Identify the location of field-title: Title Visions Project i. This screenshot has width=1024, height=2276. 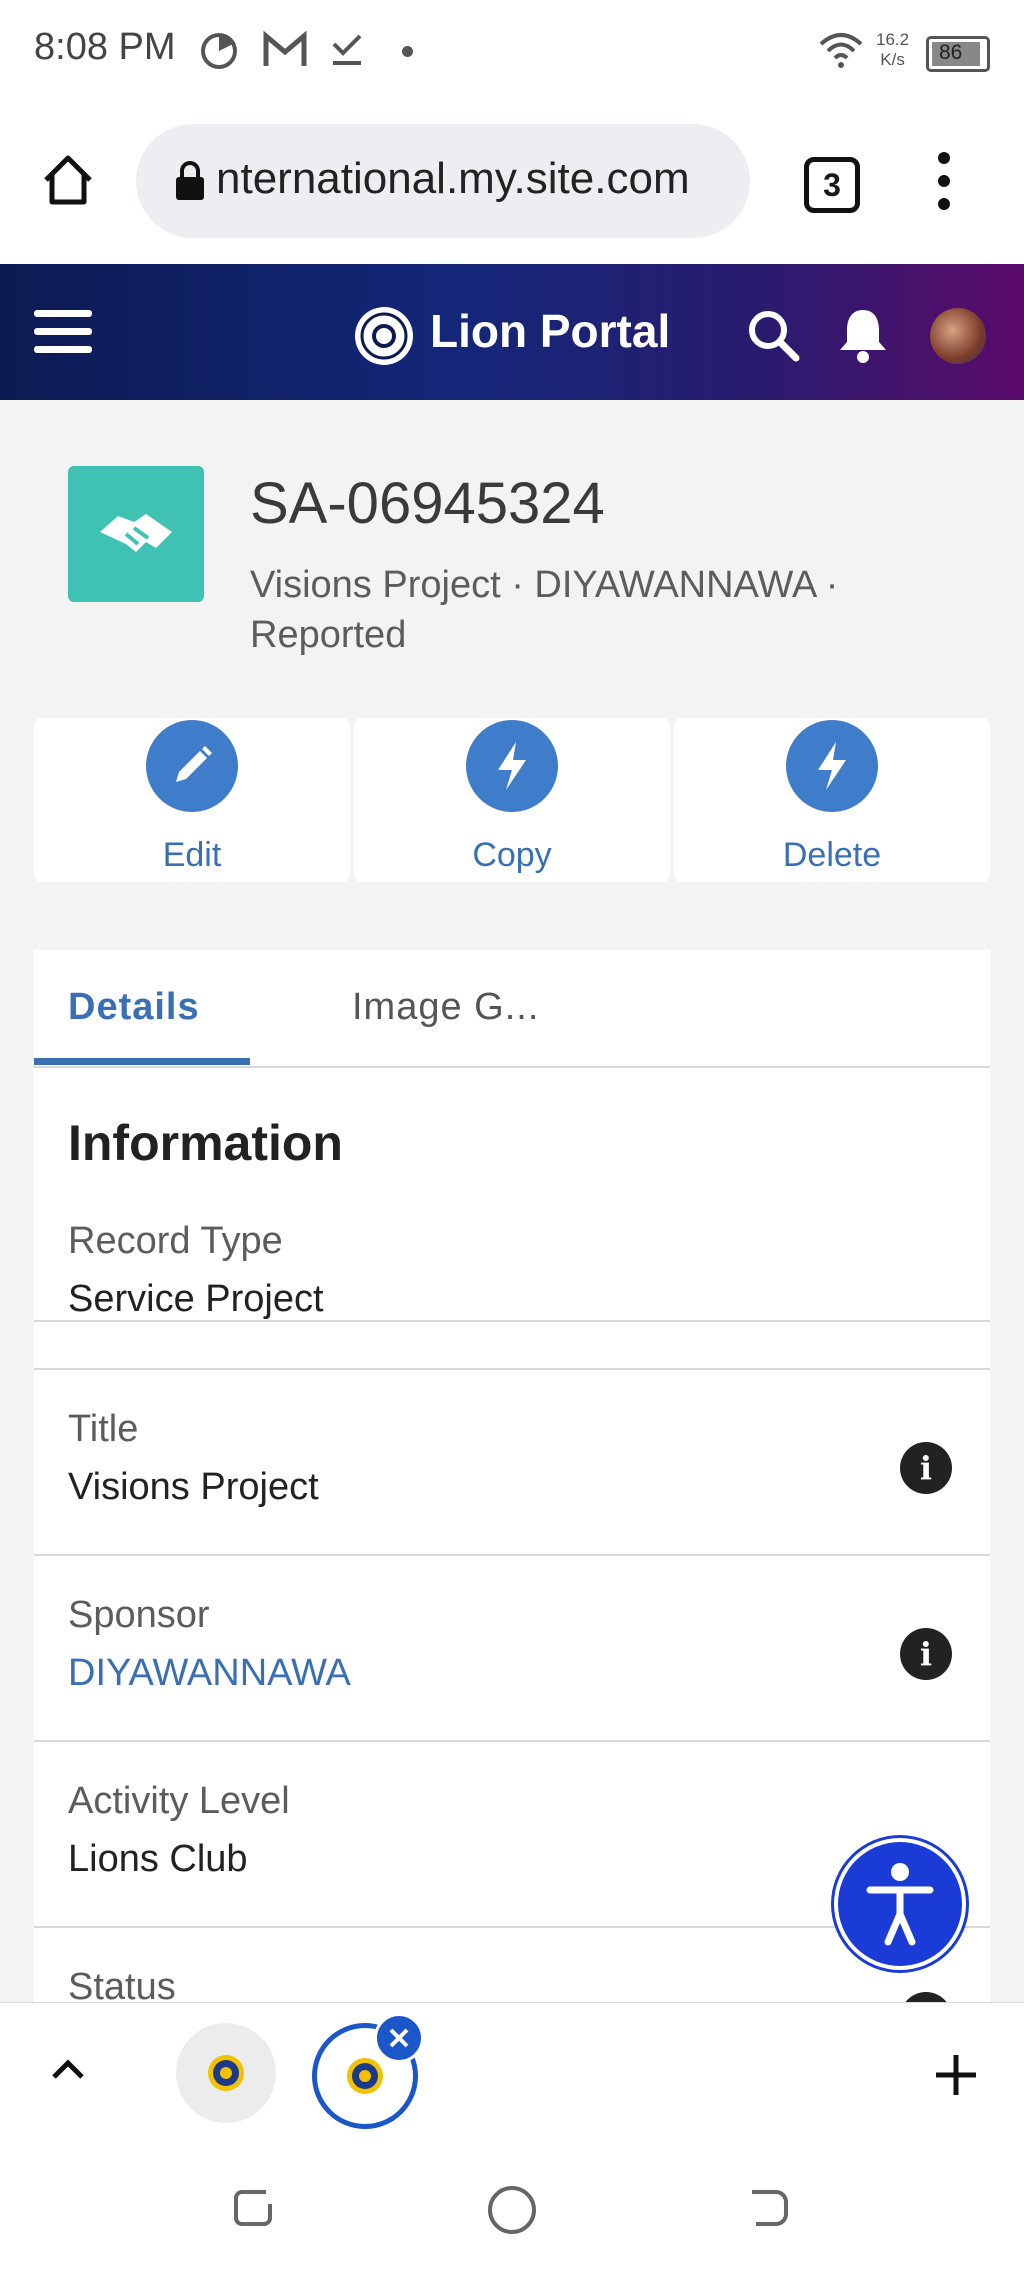
(512, 1438).